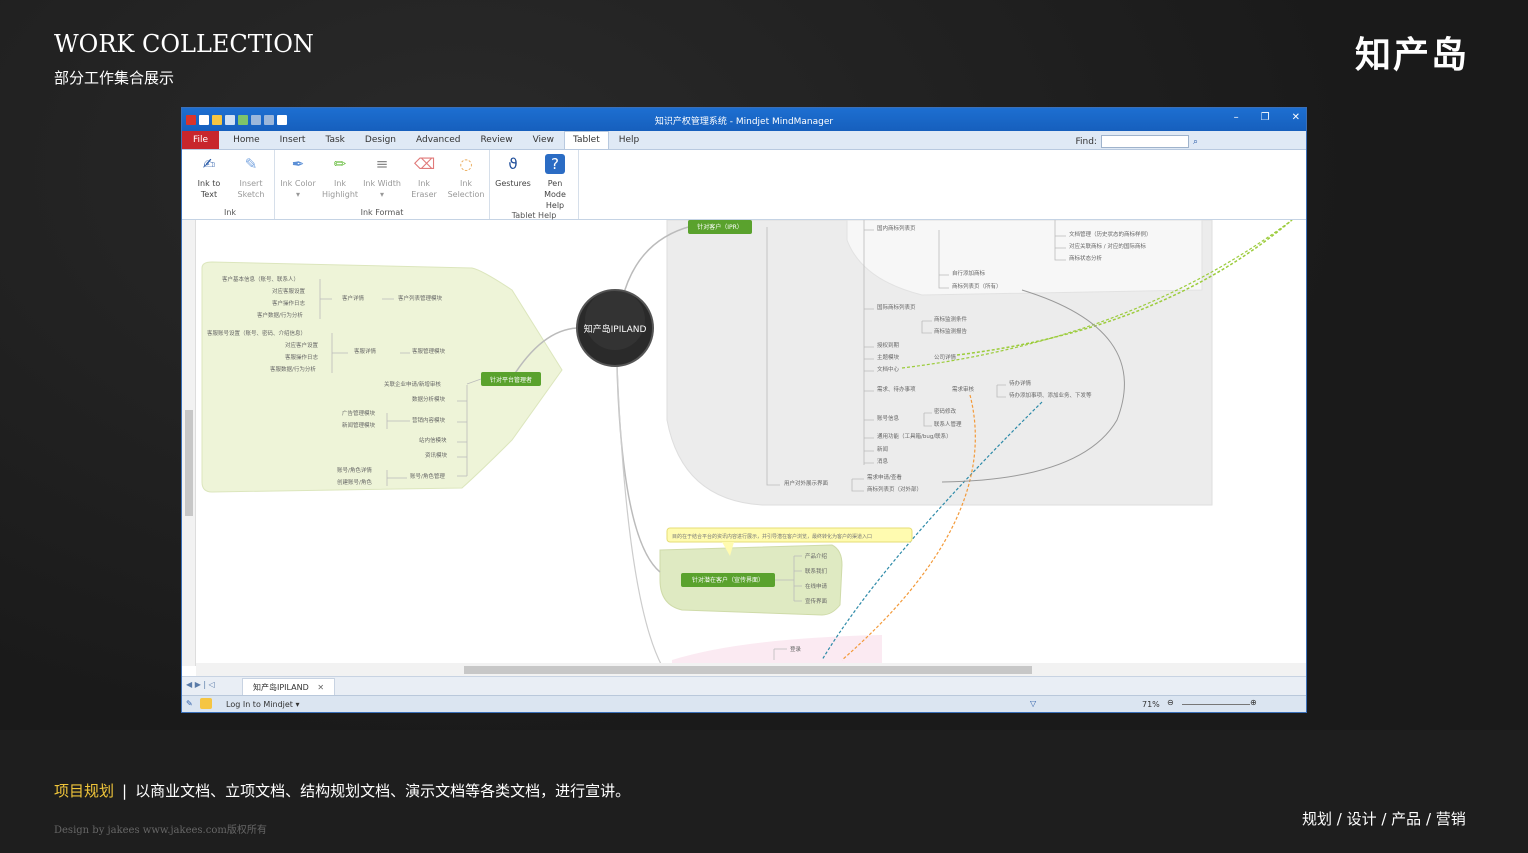  Describe the element at coordinates (1144, 141) in the screenshot. I see `find-input` at that location.